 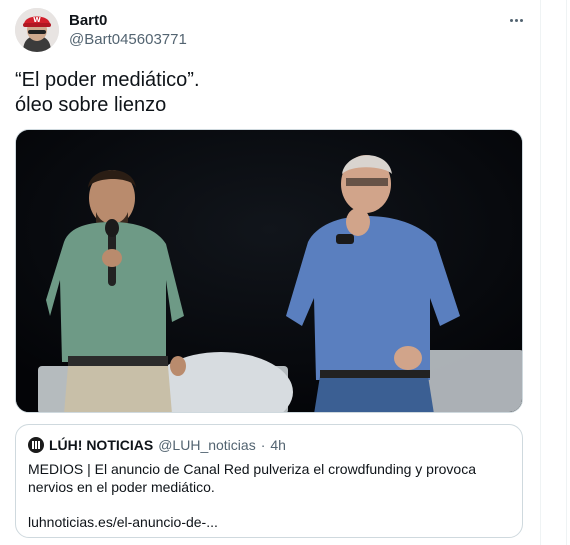 What do you see at coordinates (128, 39) in the screenshot?
I see `user-handle: @Bart045603771` at bounding box center [128, 39].